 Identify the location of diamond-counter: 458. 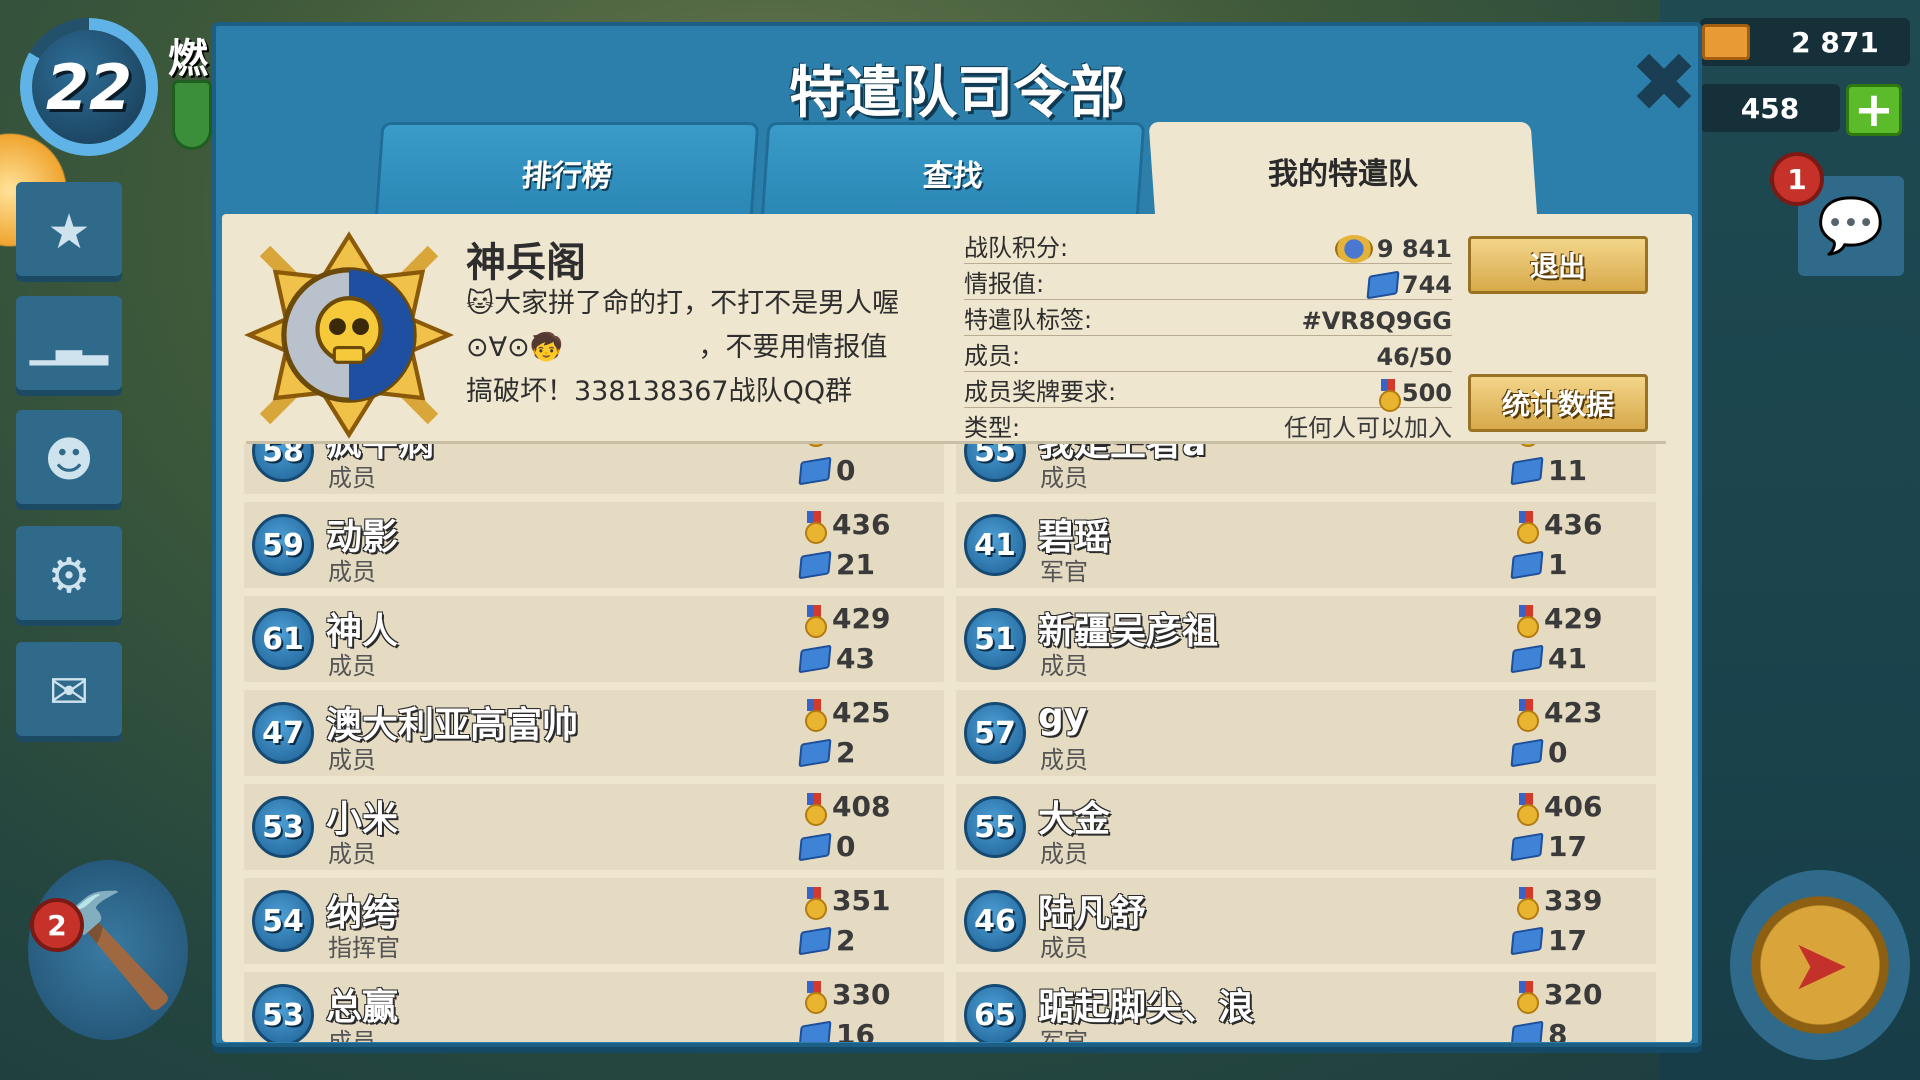
(1770, 108).